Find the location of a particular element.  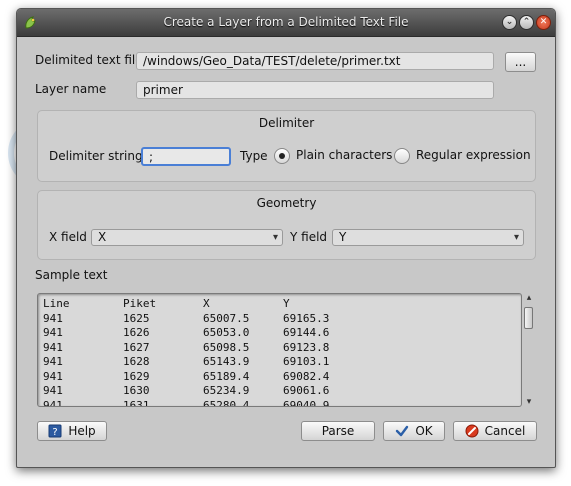

x-field-value: X is located at coordinates (102, 237).